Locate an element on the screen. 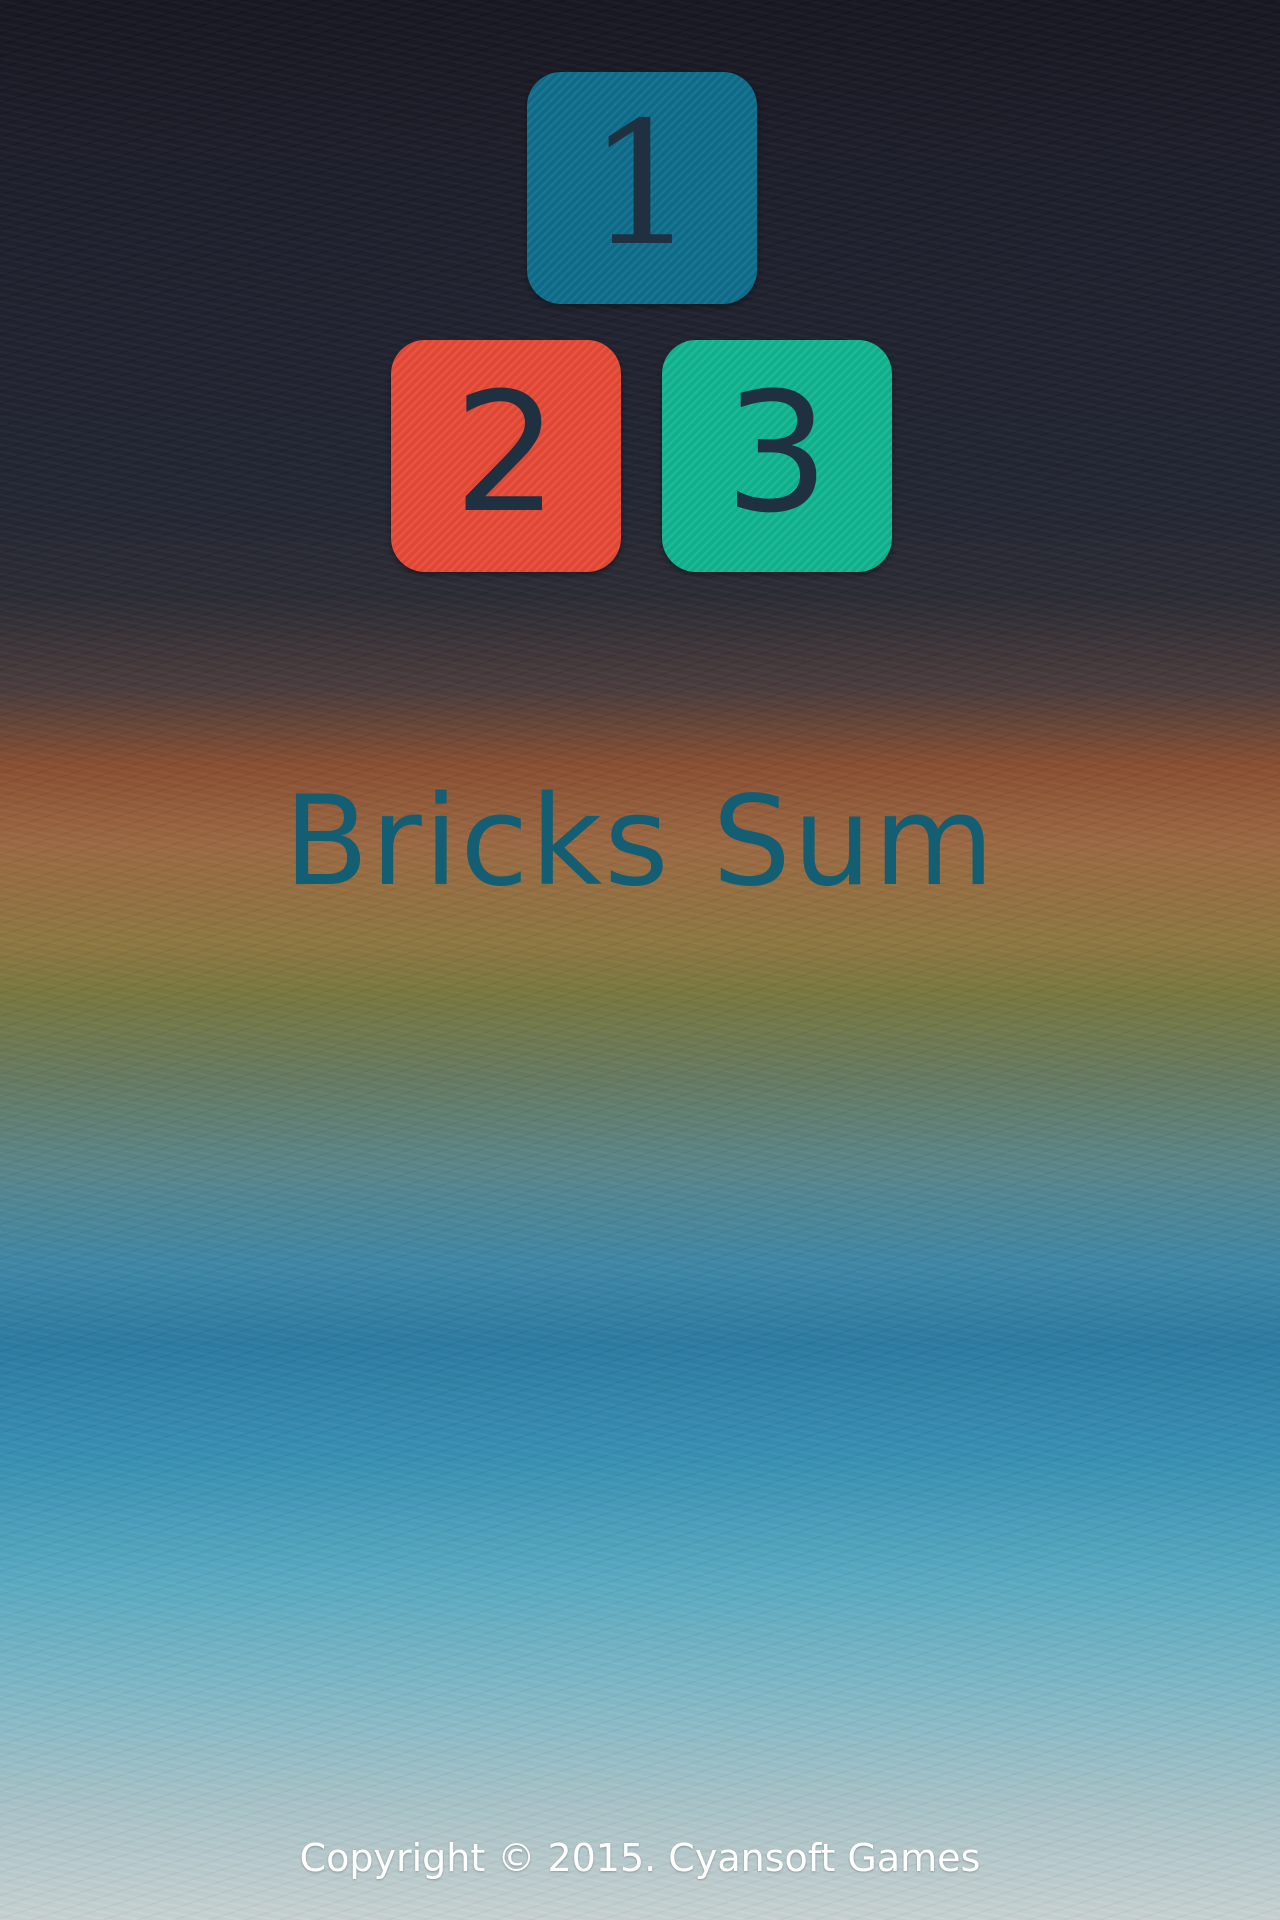  brick-one: 1 is located at coordinates (642, 188).